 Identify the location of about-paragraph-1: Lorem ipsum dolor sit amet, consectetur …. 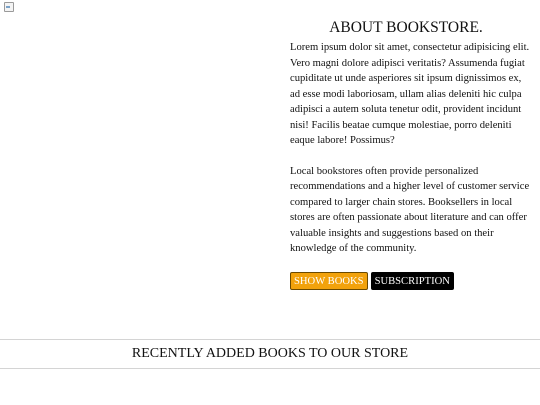
(410, 94).